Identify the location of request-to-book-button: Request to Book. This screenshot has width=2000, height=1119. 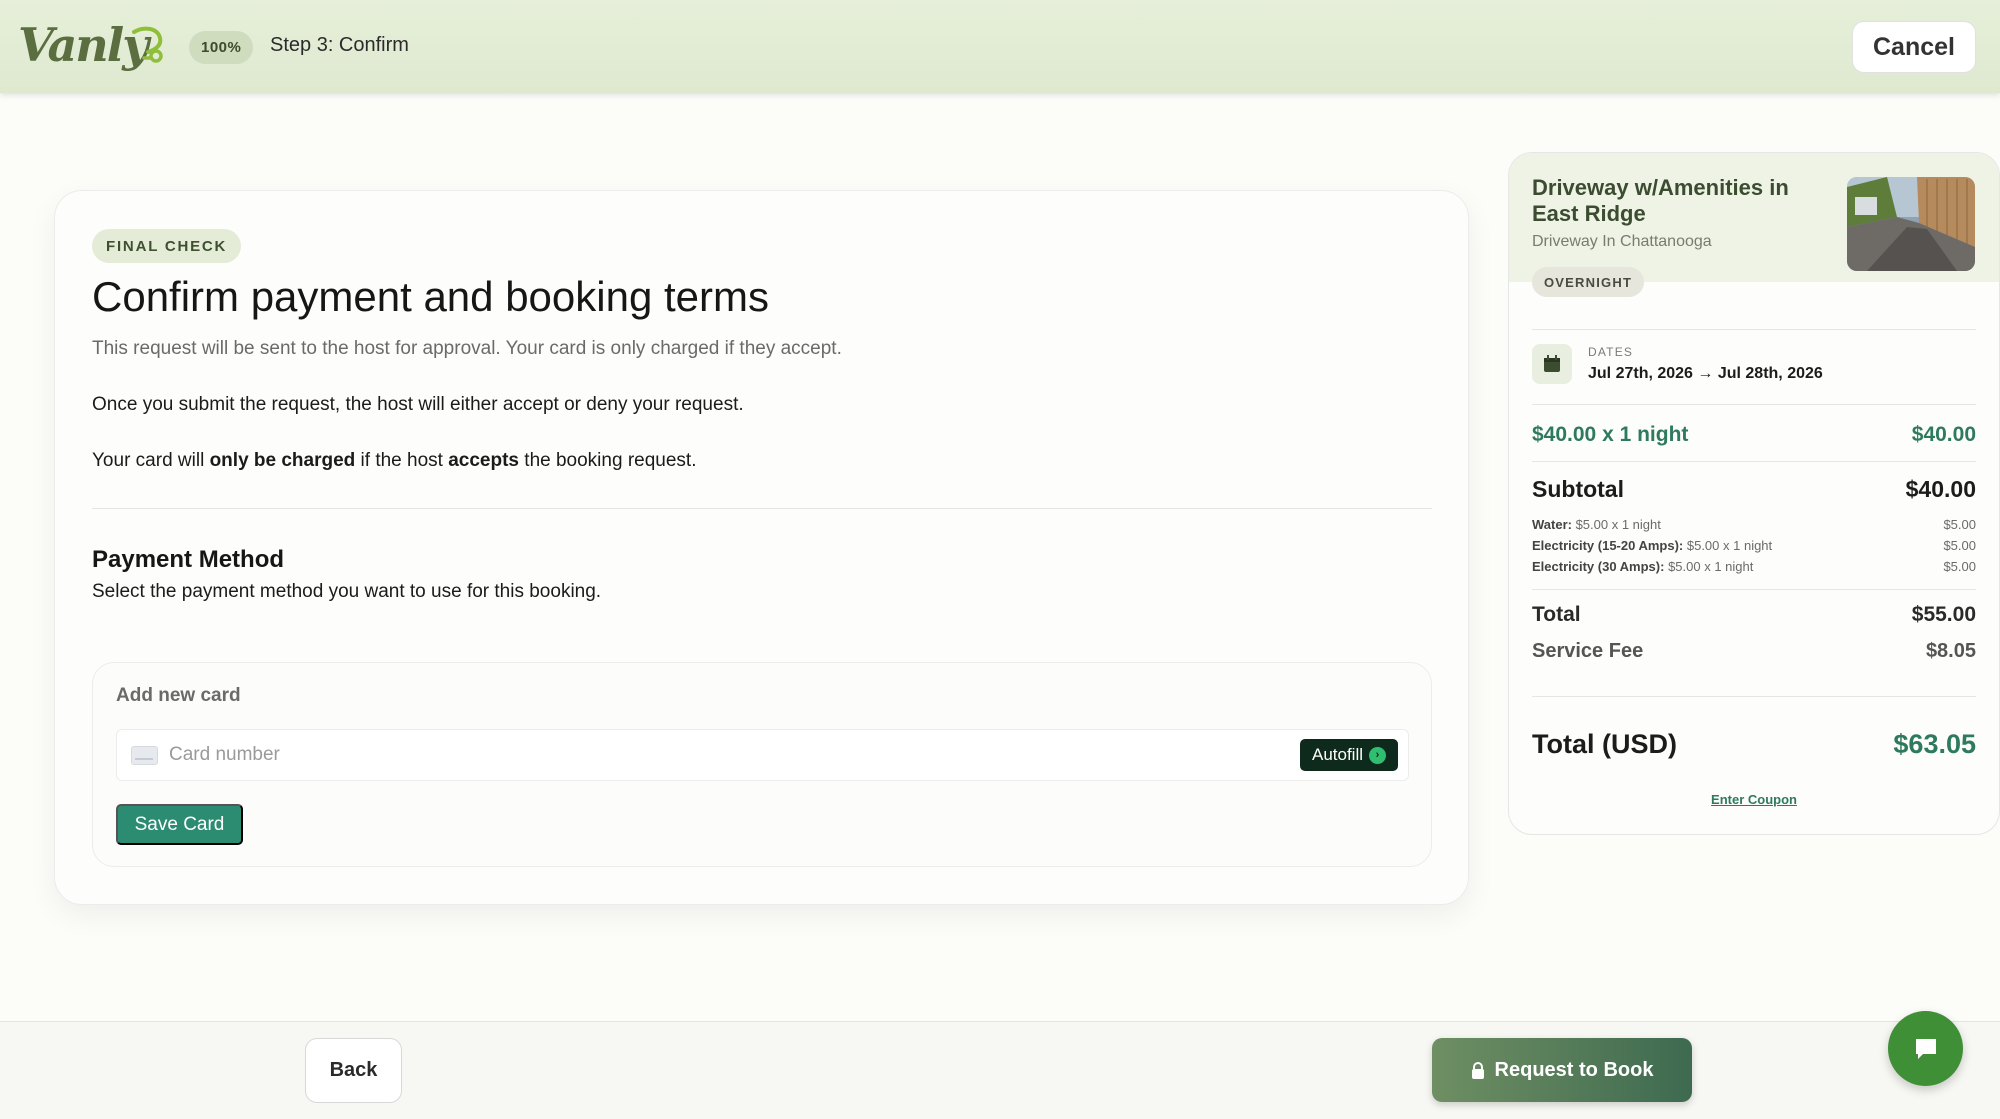
(1562, 1070).